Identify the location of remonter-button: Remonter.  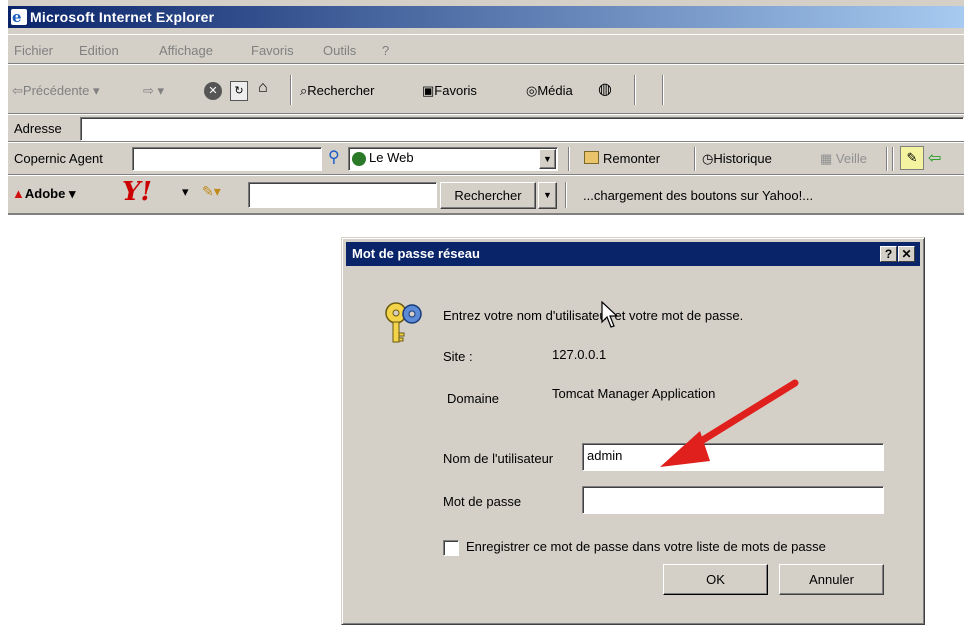
(622, 158).